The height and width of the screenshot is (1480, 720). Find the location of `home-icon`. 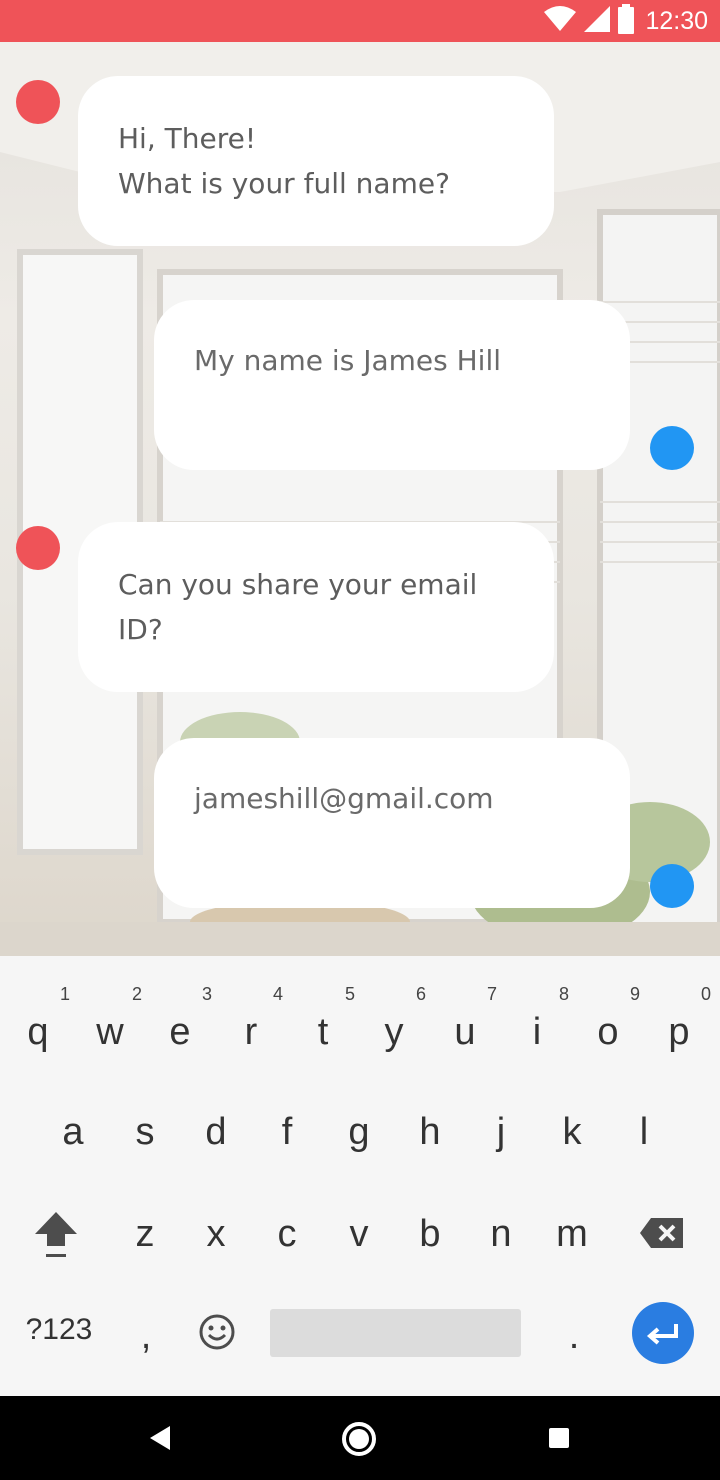

home-icon is located at coordinates (359, 1439).